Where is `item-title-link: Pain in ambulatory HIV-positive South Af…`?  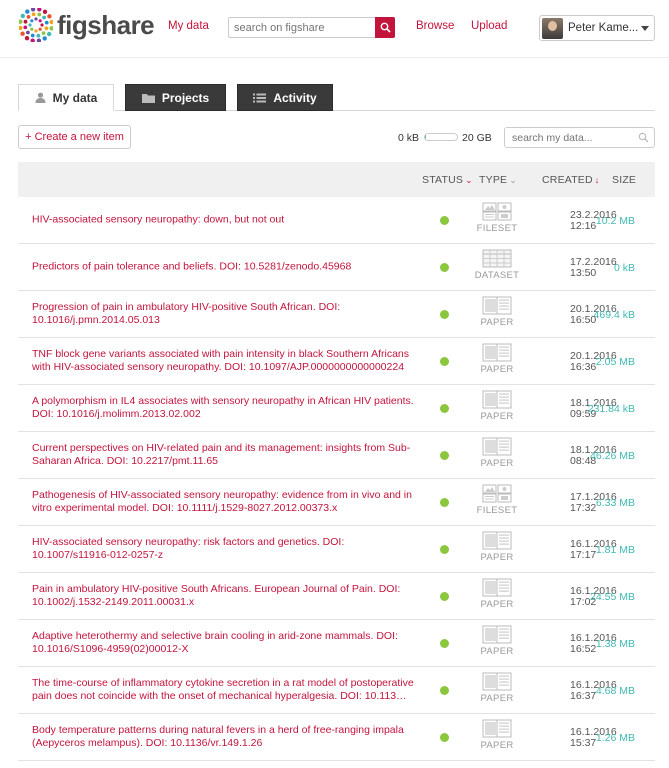 item-title-link: Pain in ambulatory HIV-positive South Af… is located at coordinates (223, 596).